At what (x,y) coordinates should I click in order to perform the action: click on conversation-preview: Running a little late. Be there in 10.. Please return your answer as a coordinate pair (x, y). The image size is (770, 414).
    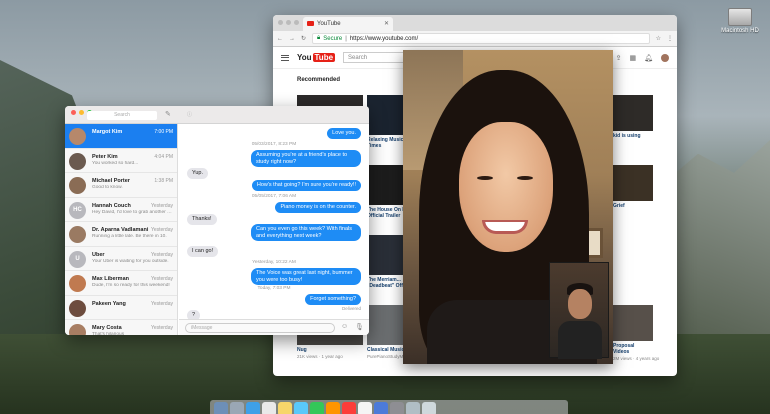
    Looking at the image, I should click on (129, 236).